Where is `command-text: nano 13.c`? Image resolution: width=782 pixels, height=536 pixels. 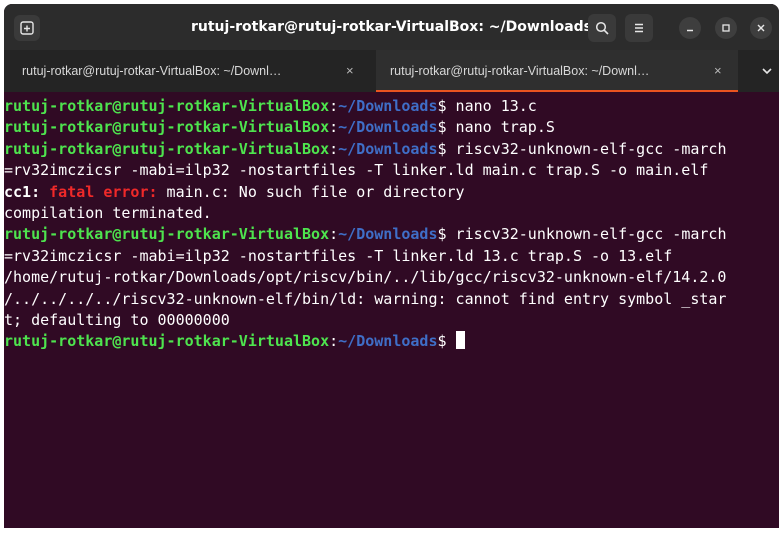 command-text: nano 13.c is located at coordinates (491, 106).